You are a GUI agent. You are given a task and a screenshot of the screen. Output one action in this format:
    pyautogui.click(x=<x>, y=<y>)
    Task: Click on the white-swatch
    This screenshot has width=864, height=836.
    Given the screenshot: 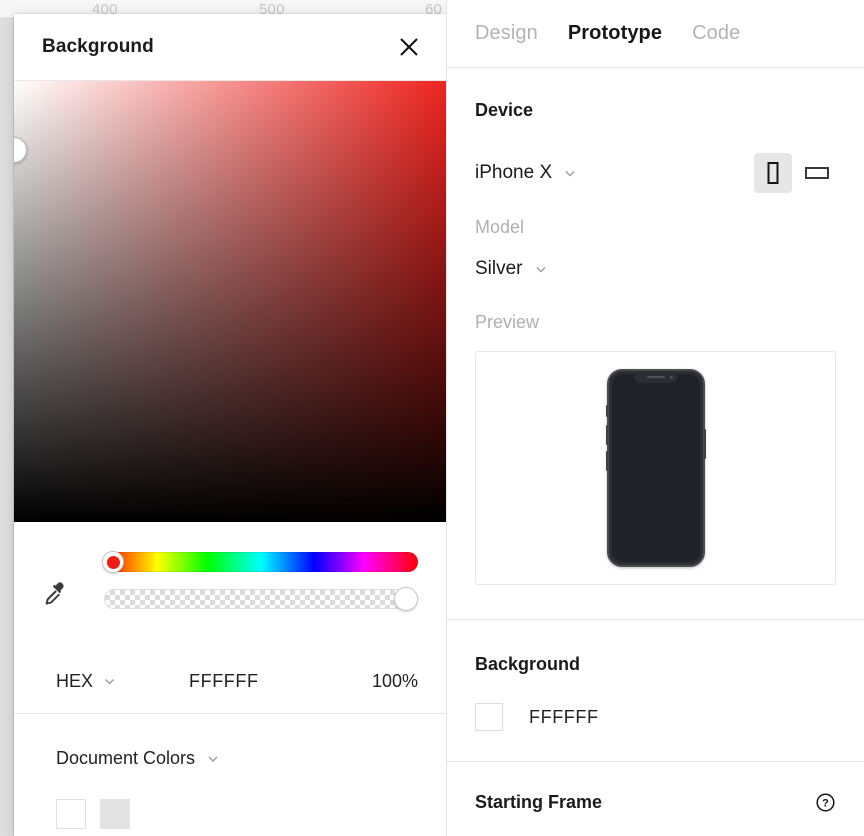 What is the action you would take?
    pyautogui.click(x=71, y=814)
    